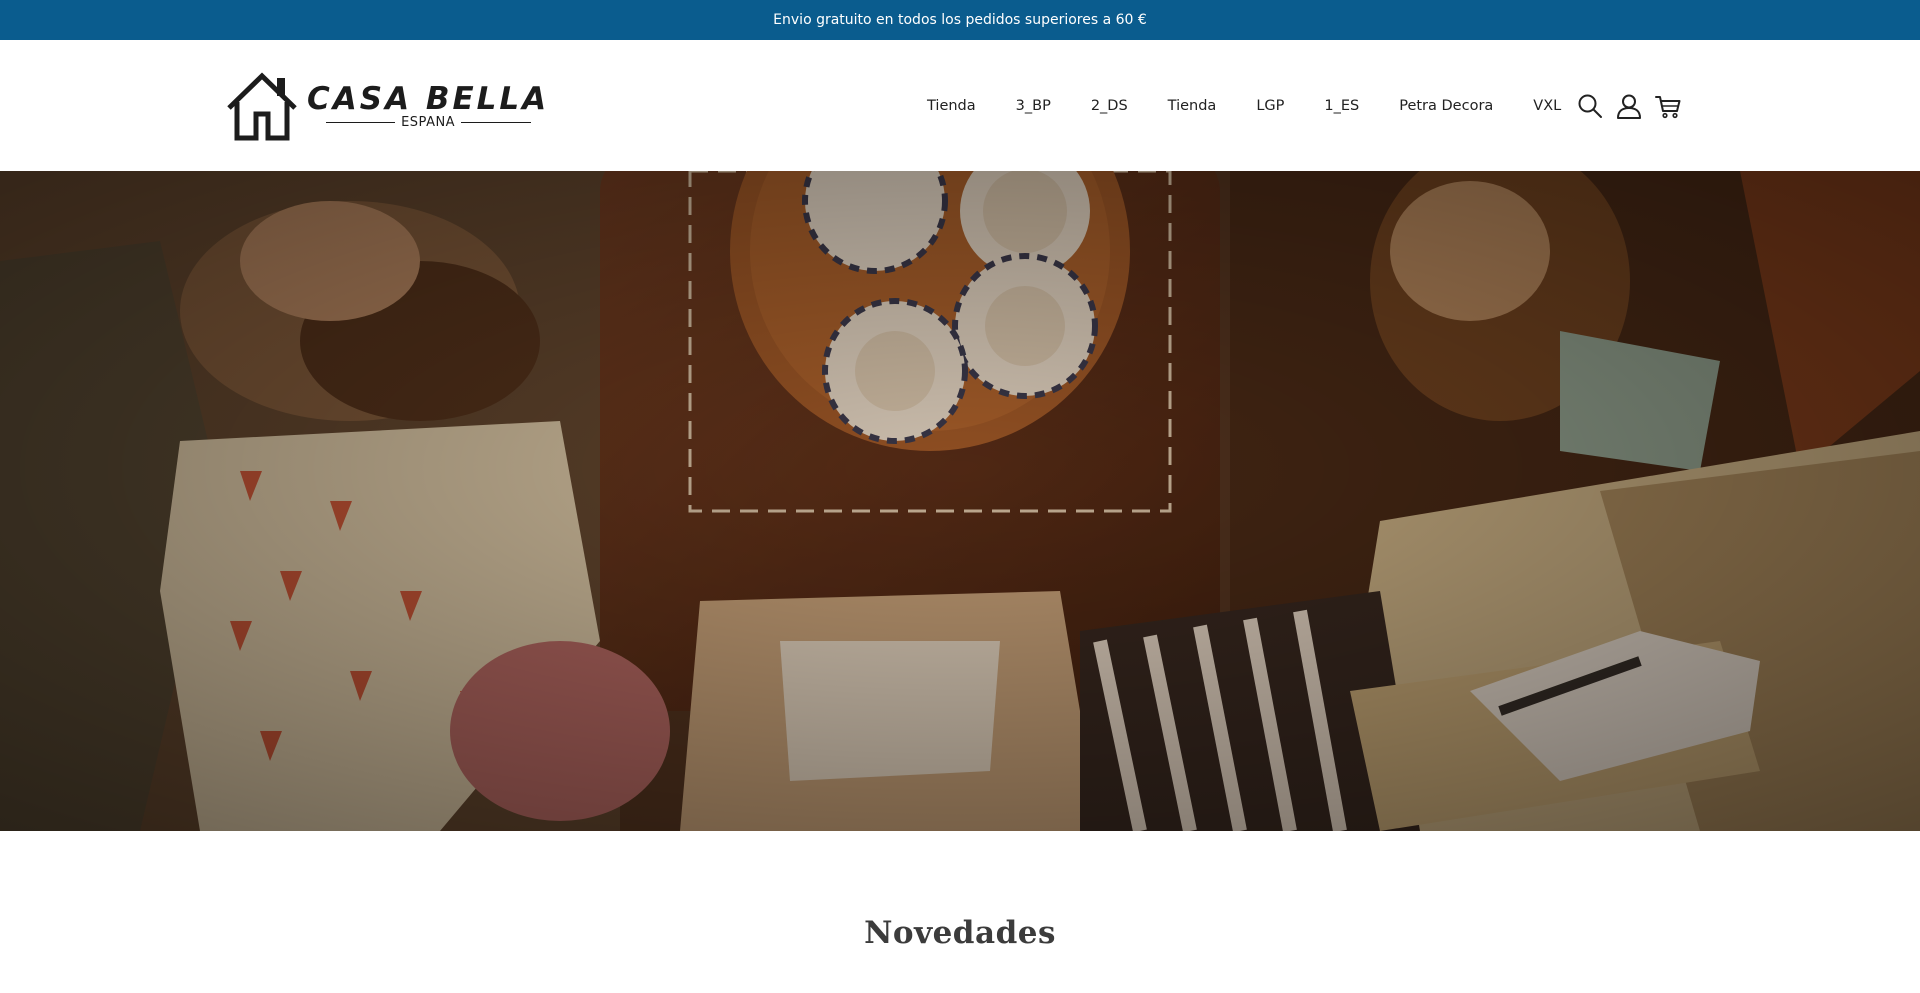 The image size is (1920, 993). Describe the element at coordinates (1547, 106) in the screenshot. I see `nav-item-vxl: VXL` at that location.